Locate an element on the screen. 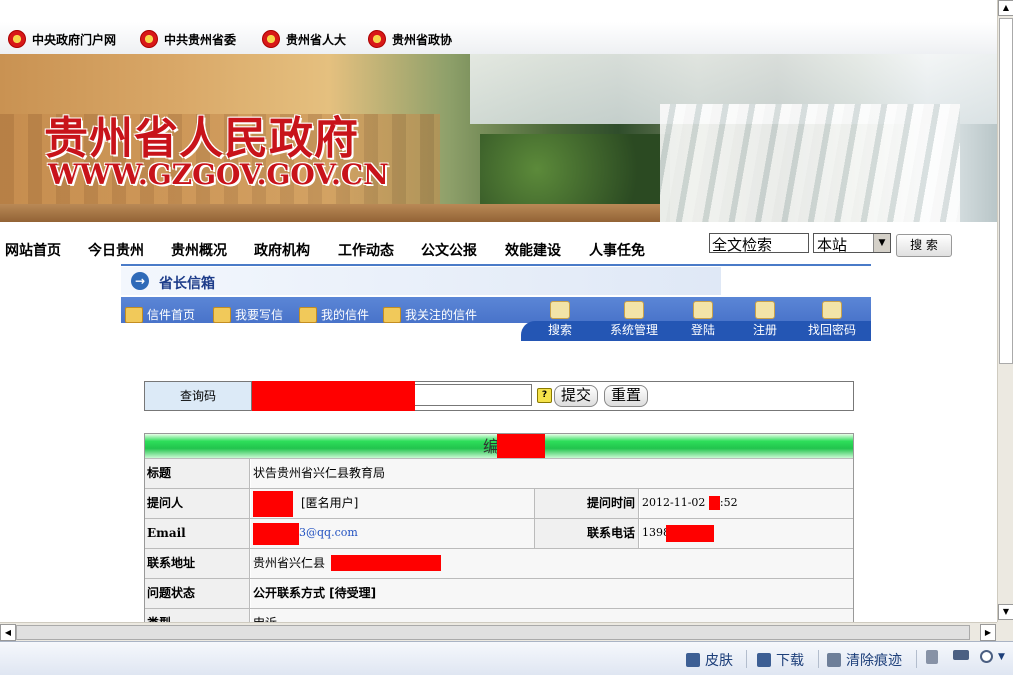  nav-item-work-news: 工作动态 is located at coordinates (366, 250).